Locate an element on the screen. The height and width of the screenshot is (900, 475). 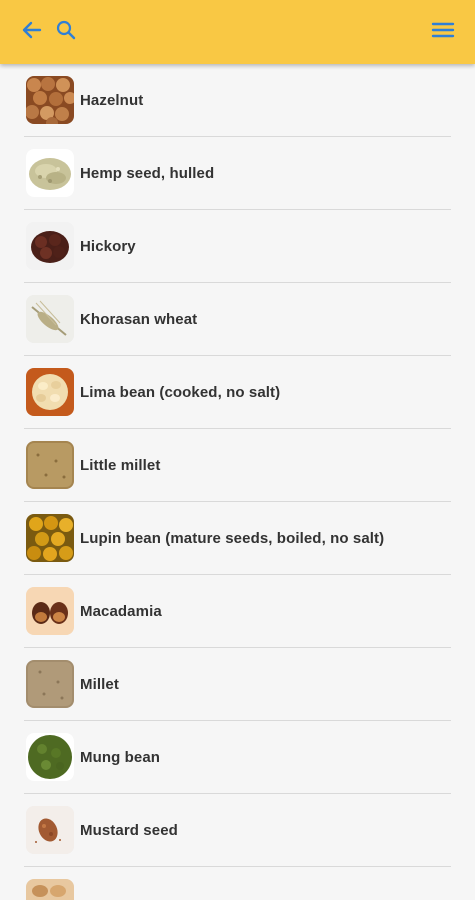
item-label: Khorasan wheat is located at coordinates (139, 319).